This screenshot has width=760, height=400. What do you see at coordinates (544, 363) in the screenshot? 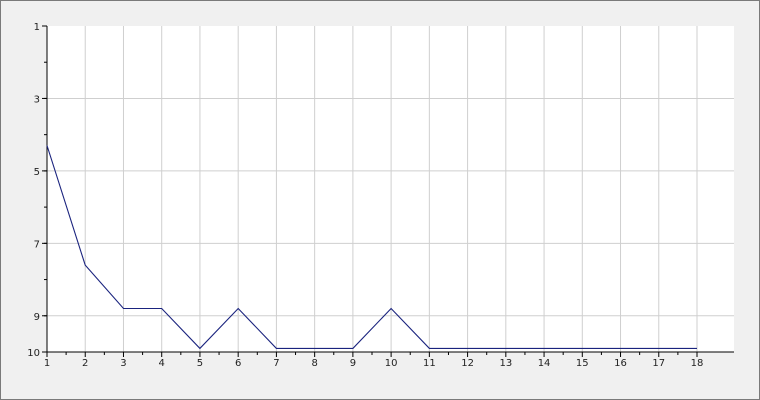
I see `x-tick-label: 14` at bounding box center [544, 363].